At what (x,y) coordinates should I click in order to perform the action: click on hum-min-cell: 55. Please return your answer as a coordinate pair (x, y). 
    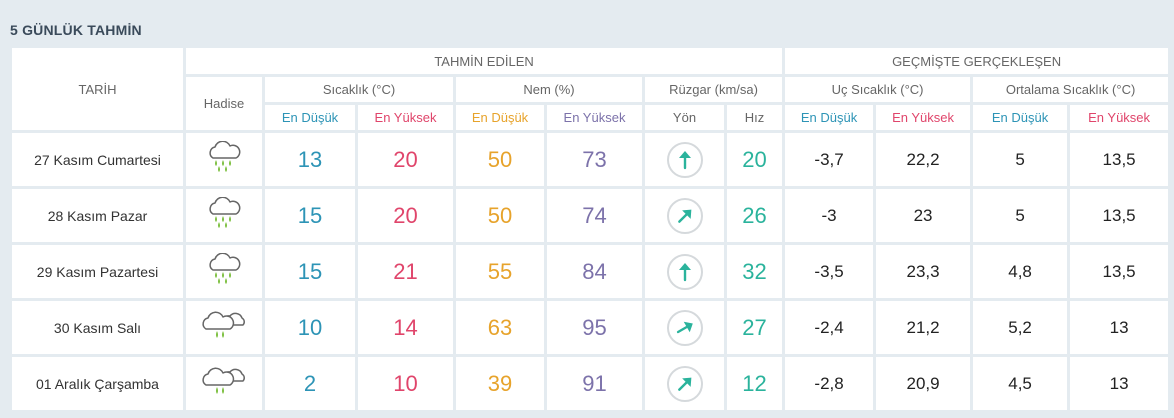
    Looking at the image, I should click on (500, 271).